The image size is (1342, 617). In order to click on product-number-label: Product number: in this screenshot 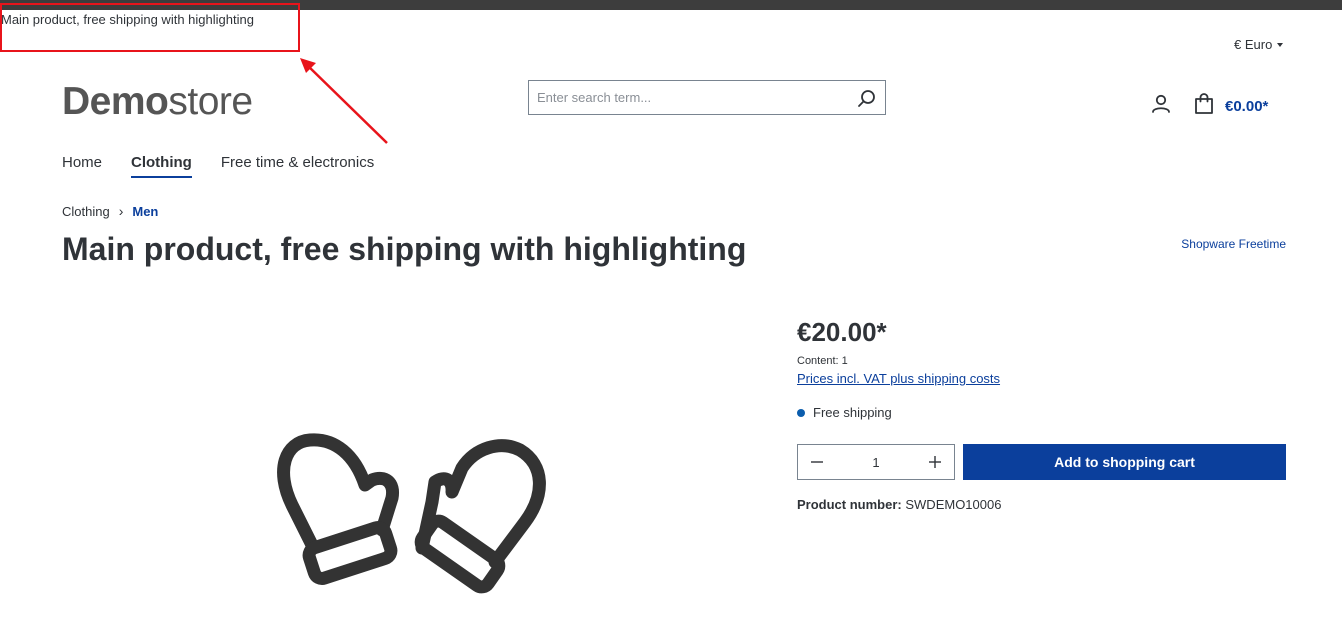, I will do `click(849, 504)`.